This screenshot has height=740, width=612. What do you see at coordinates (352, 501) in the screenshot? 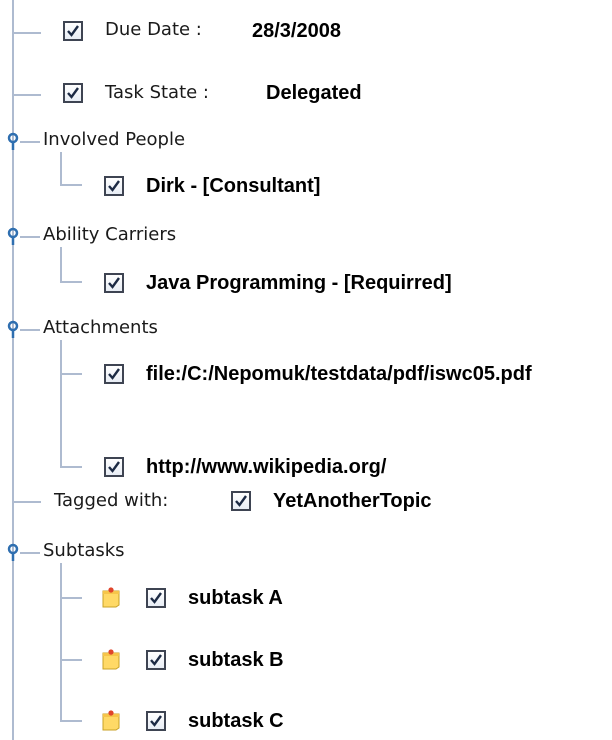
I see `tag-value: YetAnotherTopic` at bounding box center [352, 501].